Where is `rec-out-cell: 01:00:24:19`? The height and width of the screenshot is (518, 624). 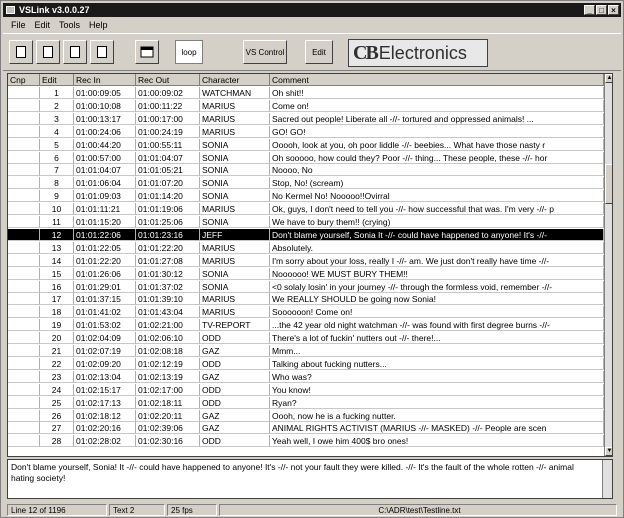
rec-out-cell: 01:00:24:19 is located at coordinates (168, 131).